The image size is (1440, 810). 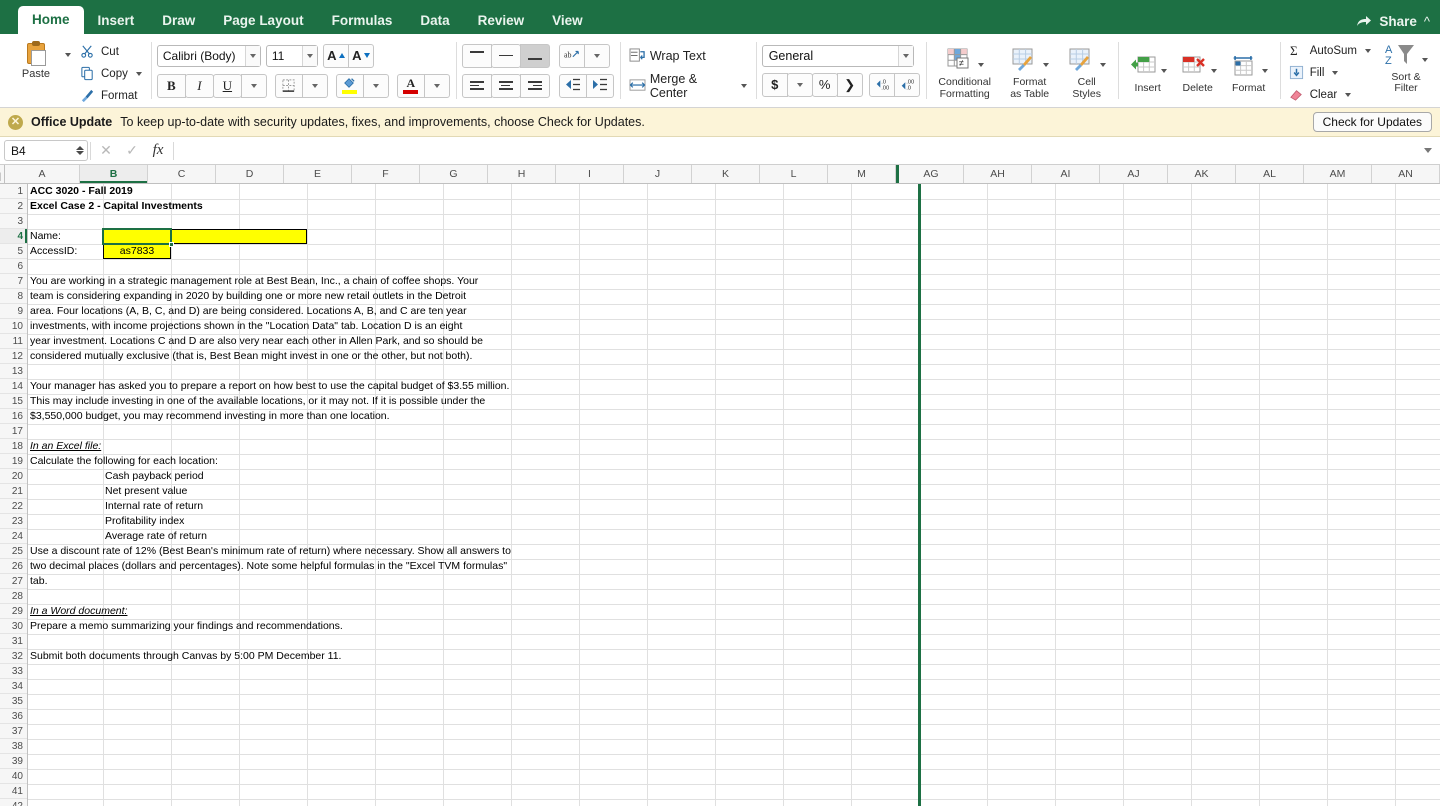 I want to click on format-cells-button: Format, so click(x=1249, y=74).